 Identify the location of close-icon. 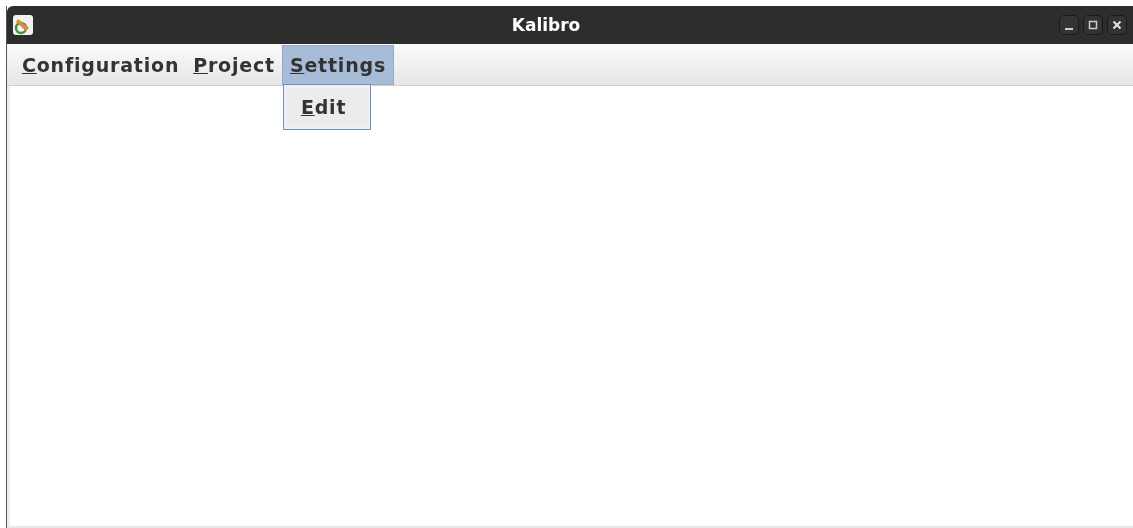
(1117, 25).